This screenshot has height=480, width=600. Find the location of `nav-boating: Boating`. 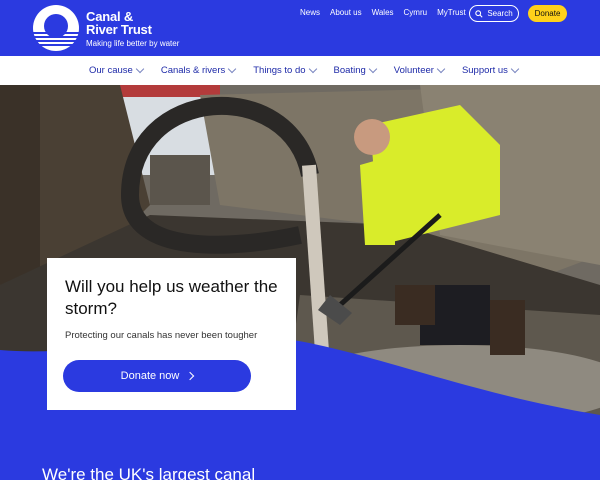

nav-boating: Boating is located at coordinates (355, 70).